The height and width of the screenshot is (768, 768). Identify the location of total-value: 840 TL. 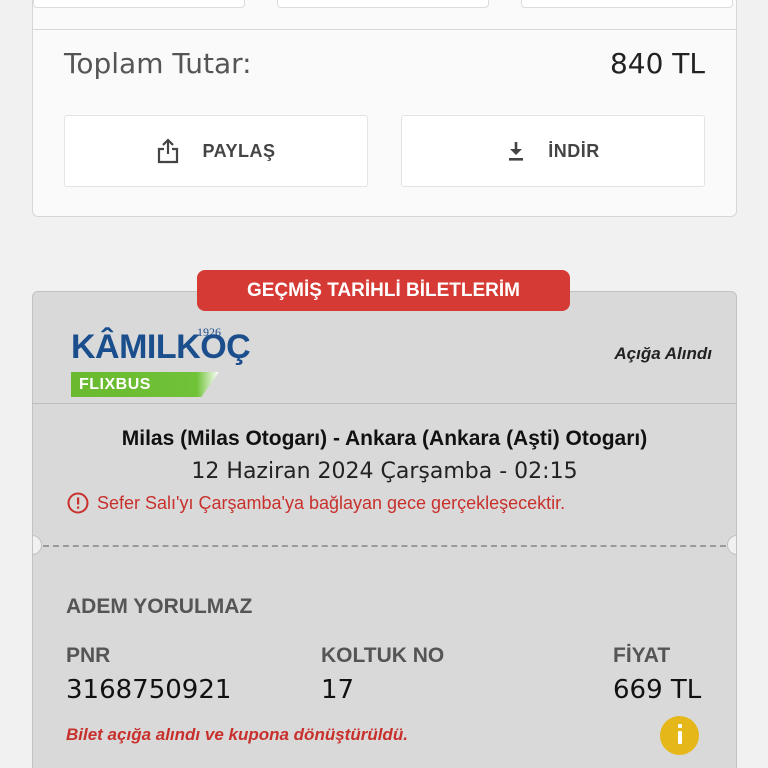
(657, 63).